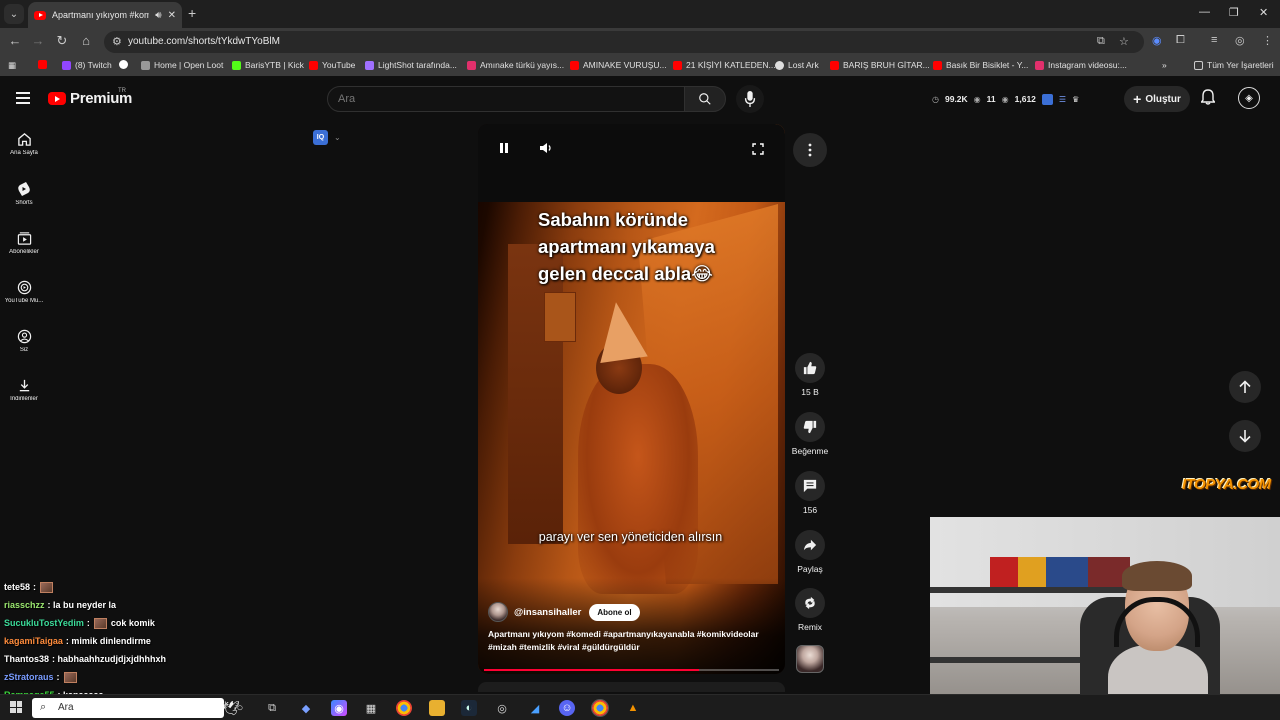 This screenshot has height=720, width=1280. What do you see at coordinates (136, 708) in the screenshot?
I see `taskbar-search-box: ⌕ Ara 🕊︎` at bounding box center [136, 708].